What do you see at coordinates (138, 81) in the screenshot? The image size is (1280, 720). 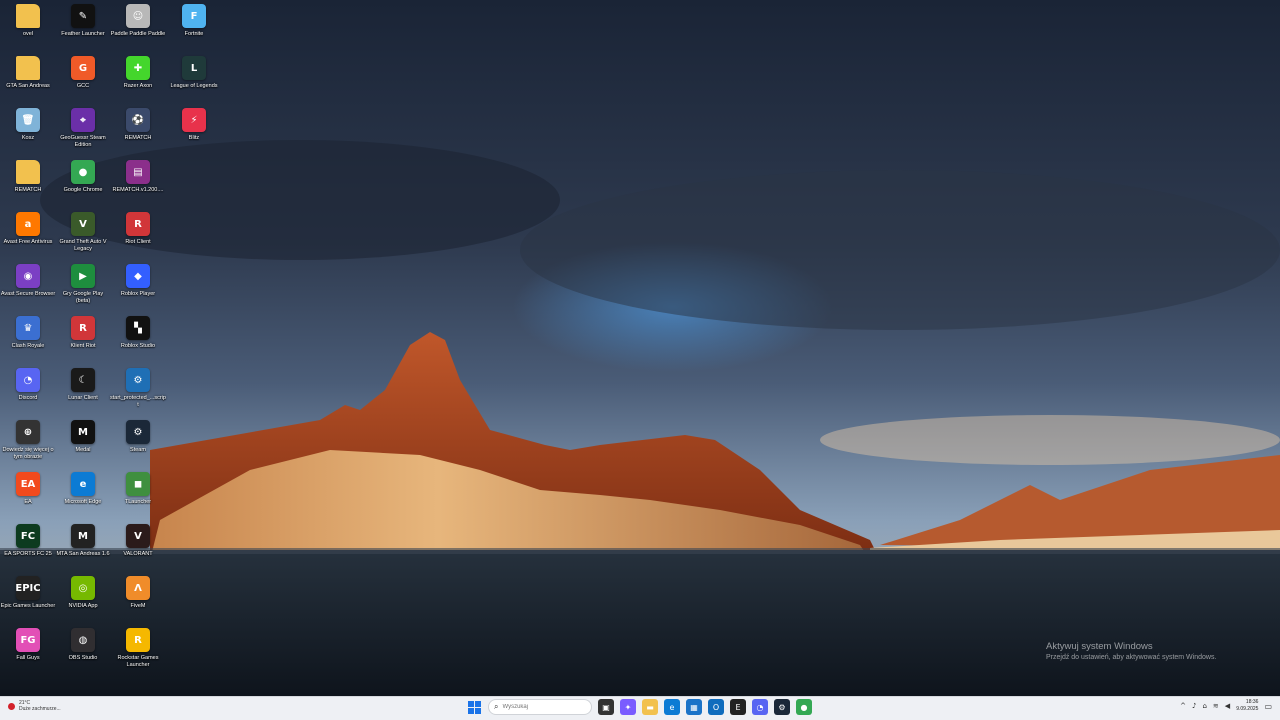 I see `desktop-shortcut: ✚ Razer Axon` at bounding box center [138, 81].